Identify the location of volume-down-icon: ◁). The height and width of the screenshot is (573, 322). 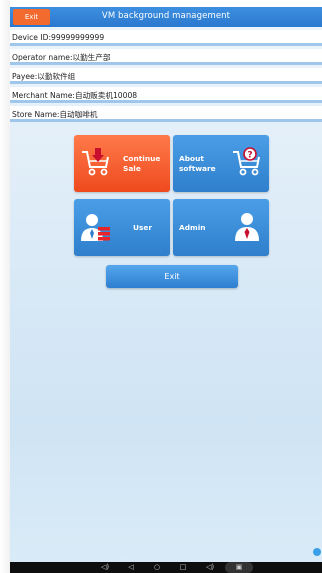
(105, 567).